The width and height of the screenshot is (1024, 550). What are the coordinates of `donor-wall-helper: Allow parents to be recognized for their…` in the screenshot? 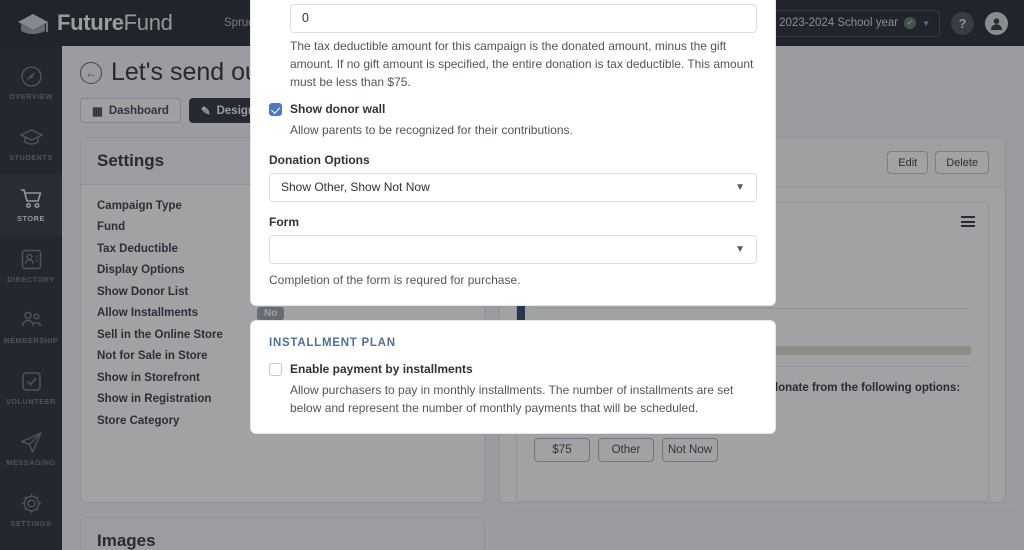 It's located at (431, 130).